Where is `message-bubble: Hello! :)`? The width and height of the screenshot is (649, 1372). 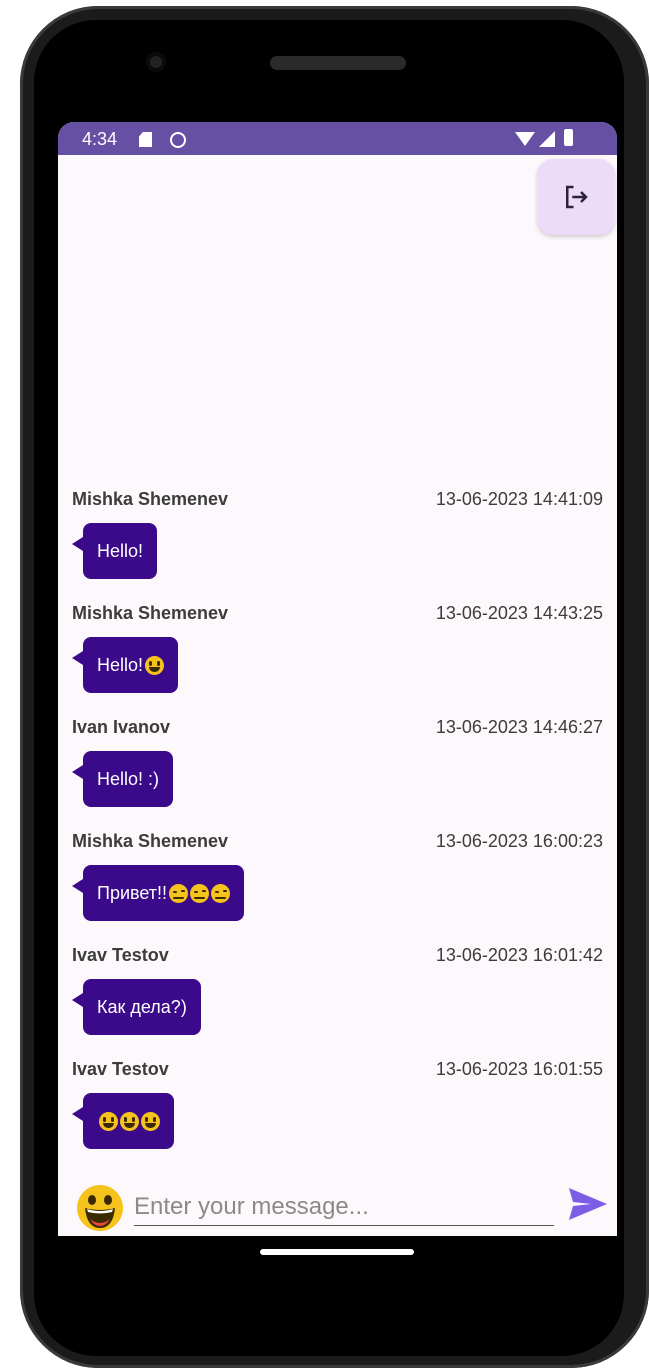
message-bubble: Hello! :) is located at coordinates (122, 779).